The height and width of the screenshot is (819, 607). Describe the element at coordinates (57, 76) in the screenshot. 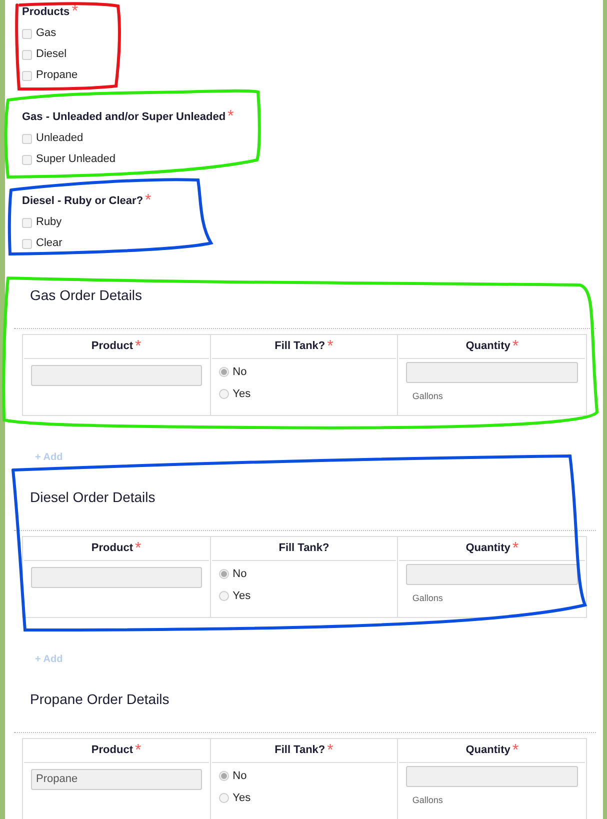

I see `checkbox-label: Propane` at that location.